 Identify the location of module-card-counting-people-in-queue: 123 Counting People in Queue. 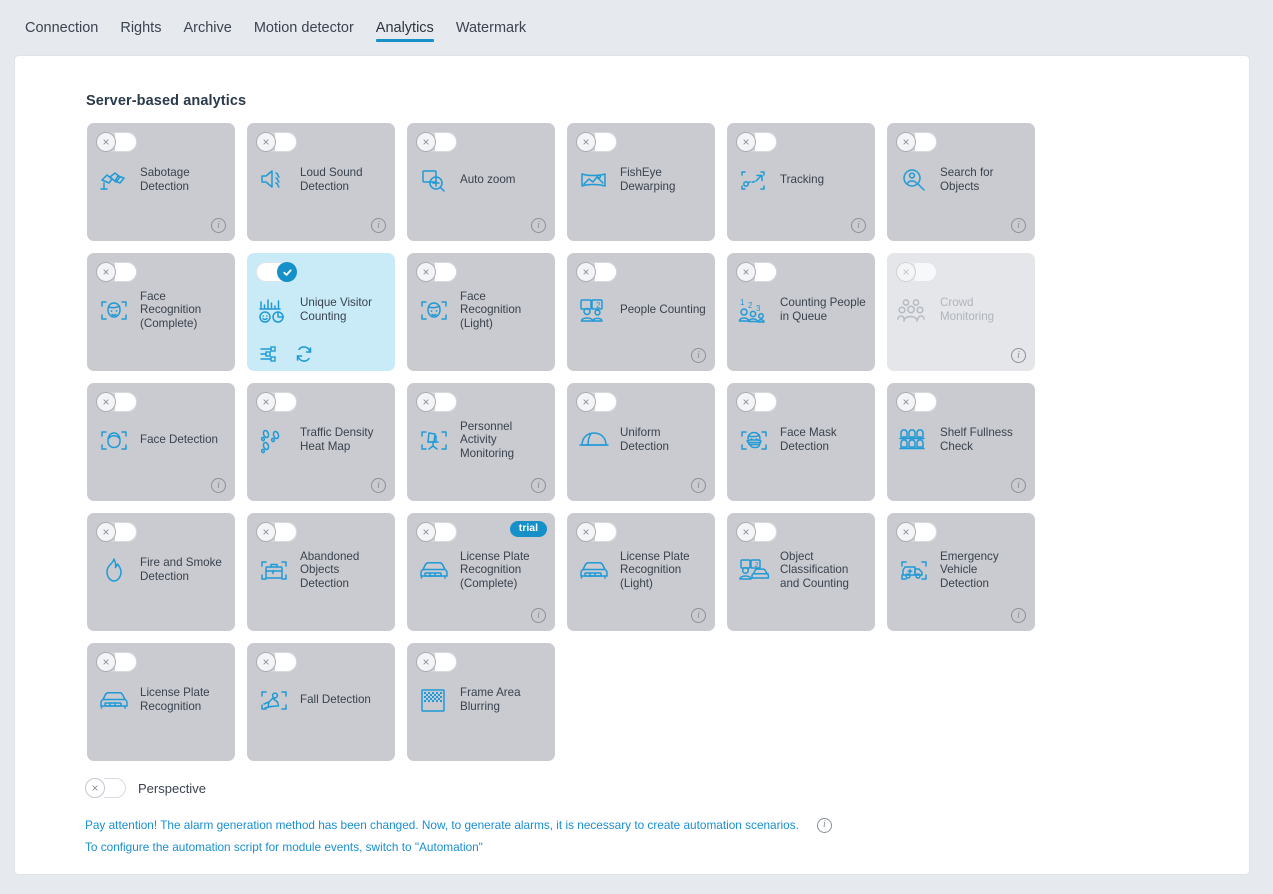
(801, 312).